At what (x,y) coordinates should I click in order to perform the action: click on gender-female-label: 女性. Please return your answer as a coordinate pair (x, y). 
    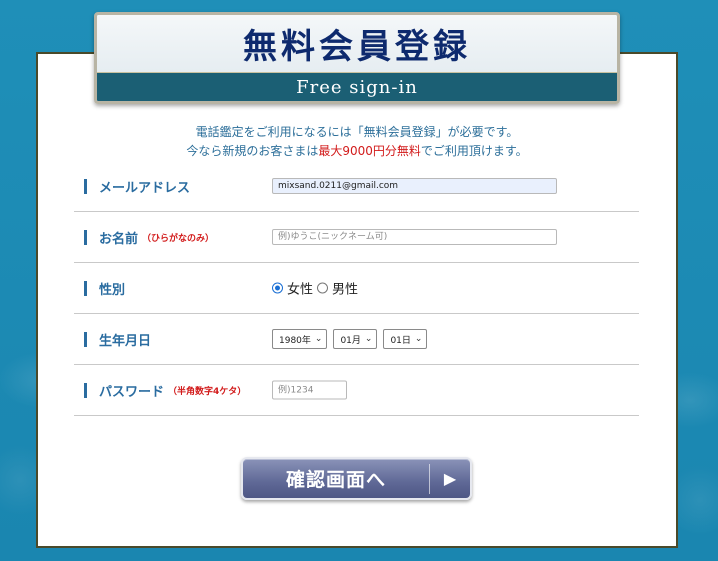
    Looking at the image, I should click on (300, 288).